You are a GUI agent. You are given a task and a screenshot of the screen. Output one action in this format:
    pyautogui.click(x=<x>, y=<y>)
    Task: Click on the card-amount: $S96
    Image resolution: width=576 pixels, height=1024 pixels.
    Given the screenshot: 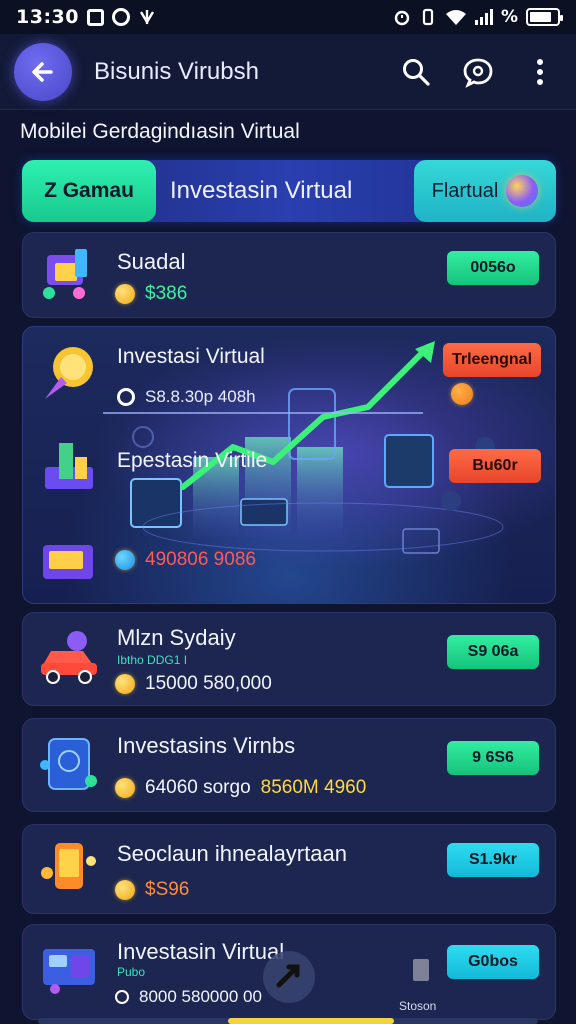 What is the action you would take?
    pyautogui.click(x=167, y=889)
    